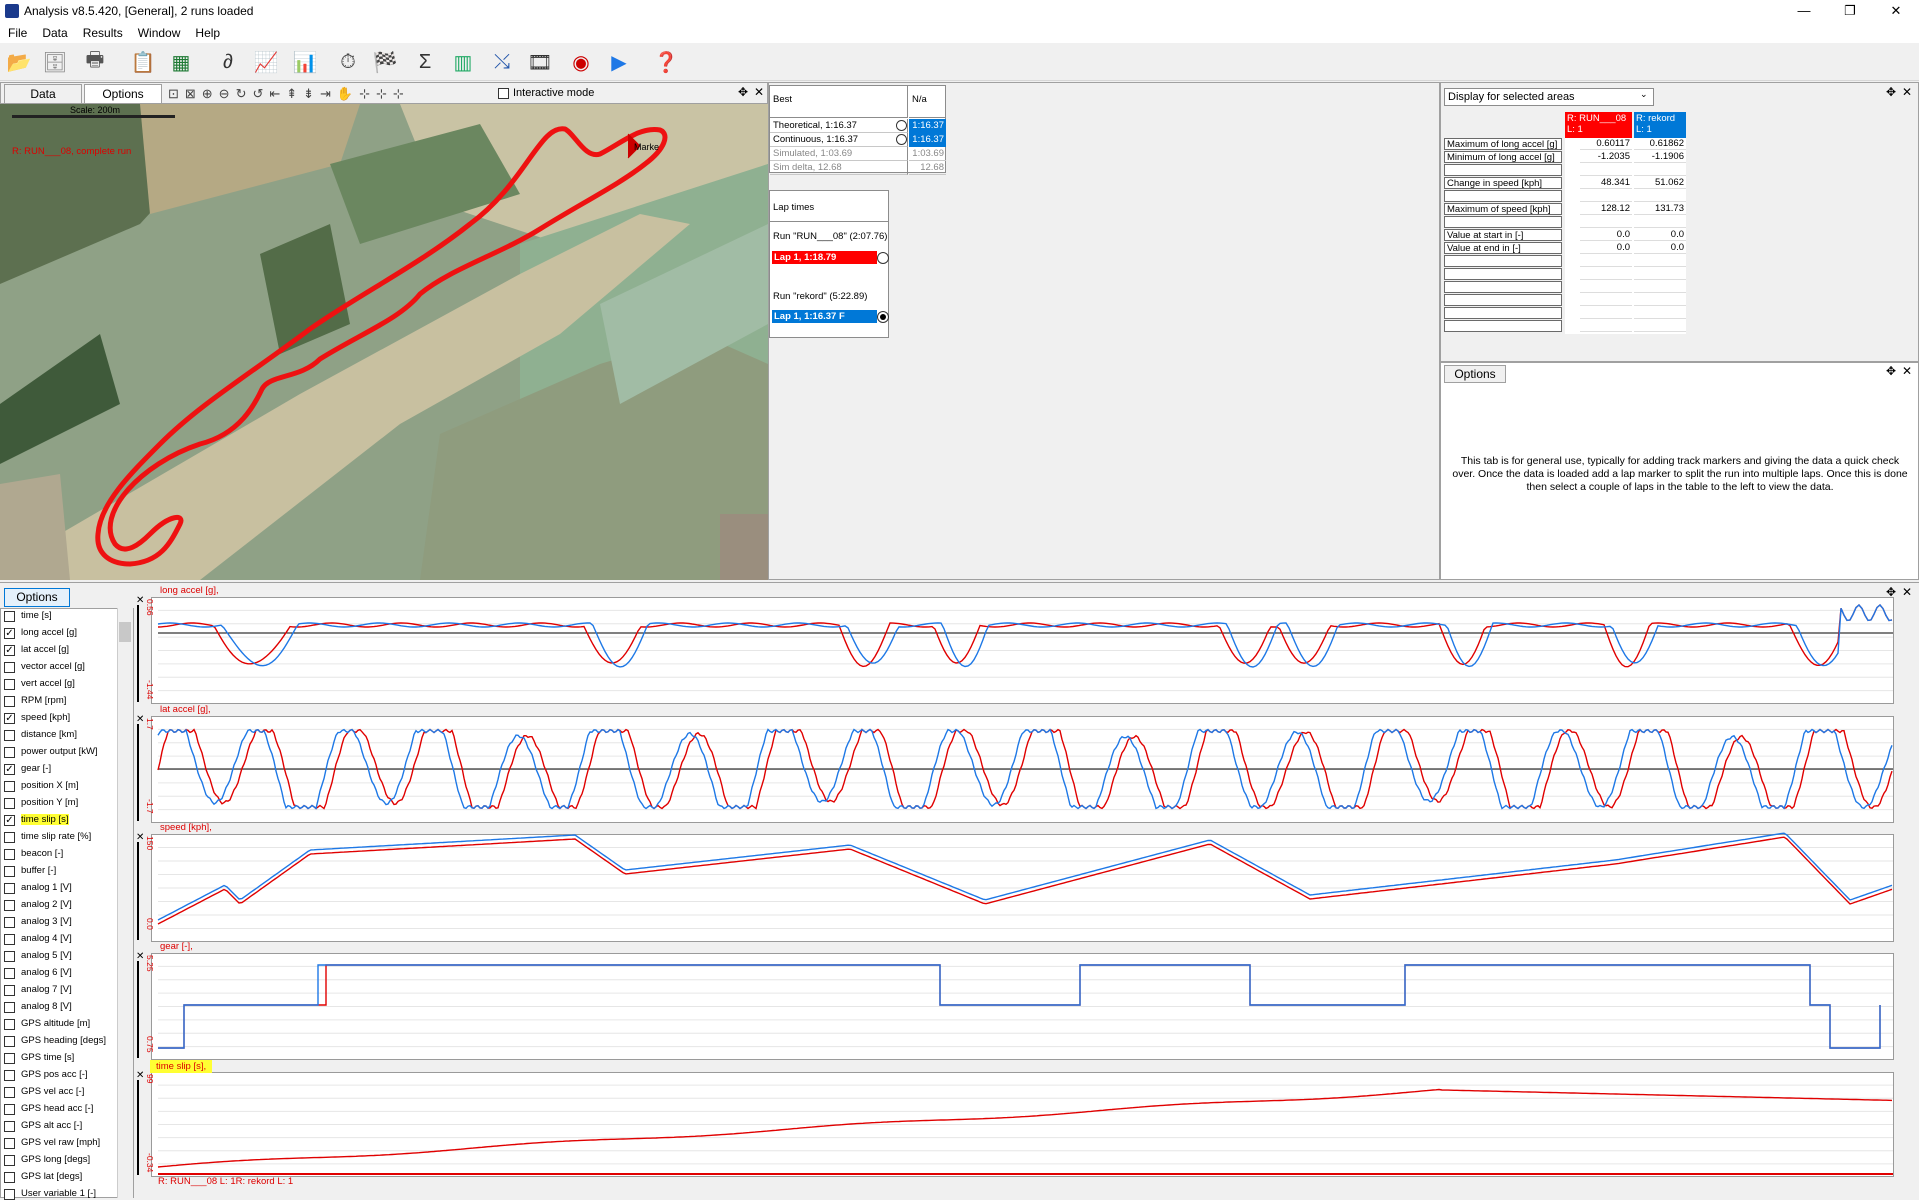 The height and width of the screenshot is (1200, 1919). What do you see at coordinates (1891, 371) in the screenshot?
I see `move-info-panel-icon: ✥` at bounding box center [1891, 371].